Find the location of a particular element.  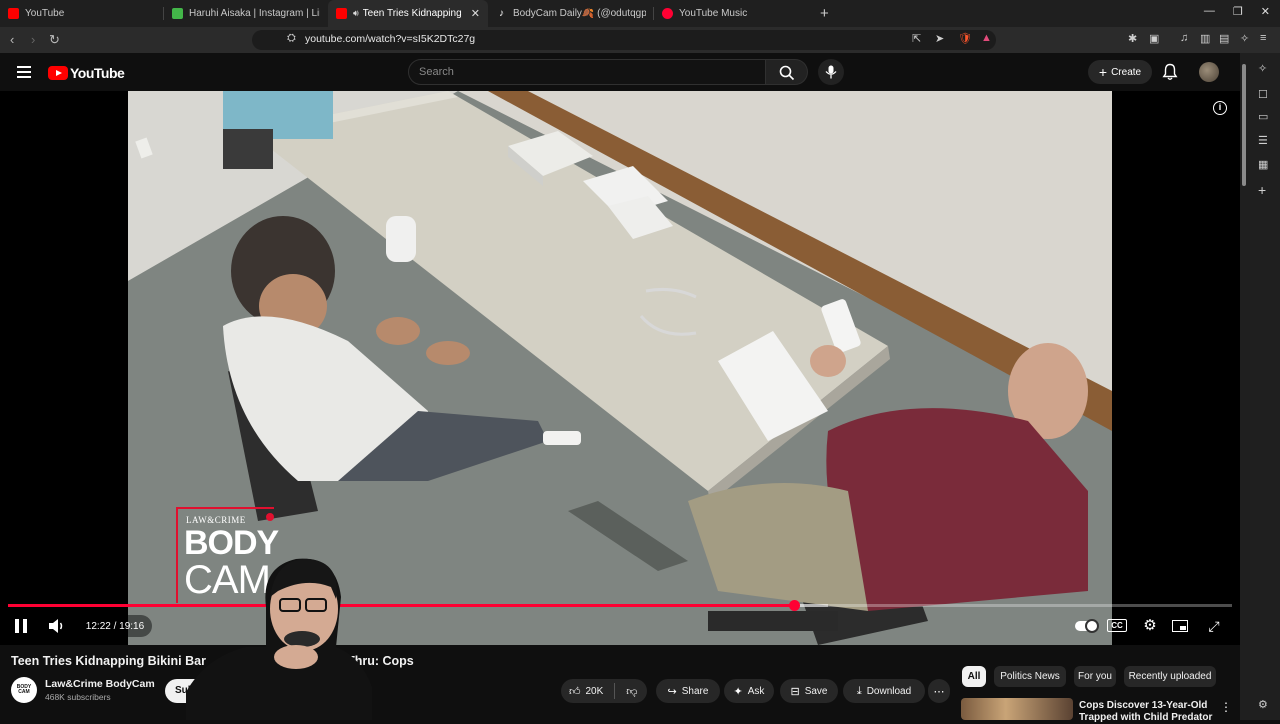

search-input is located at coordinates (587, 72).